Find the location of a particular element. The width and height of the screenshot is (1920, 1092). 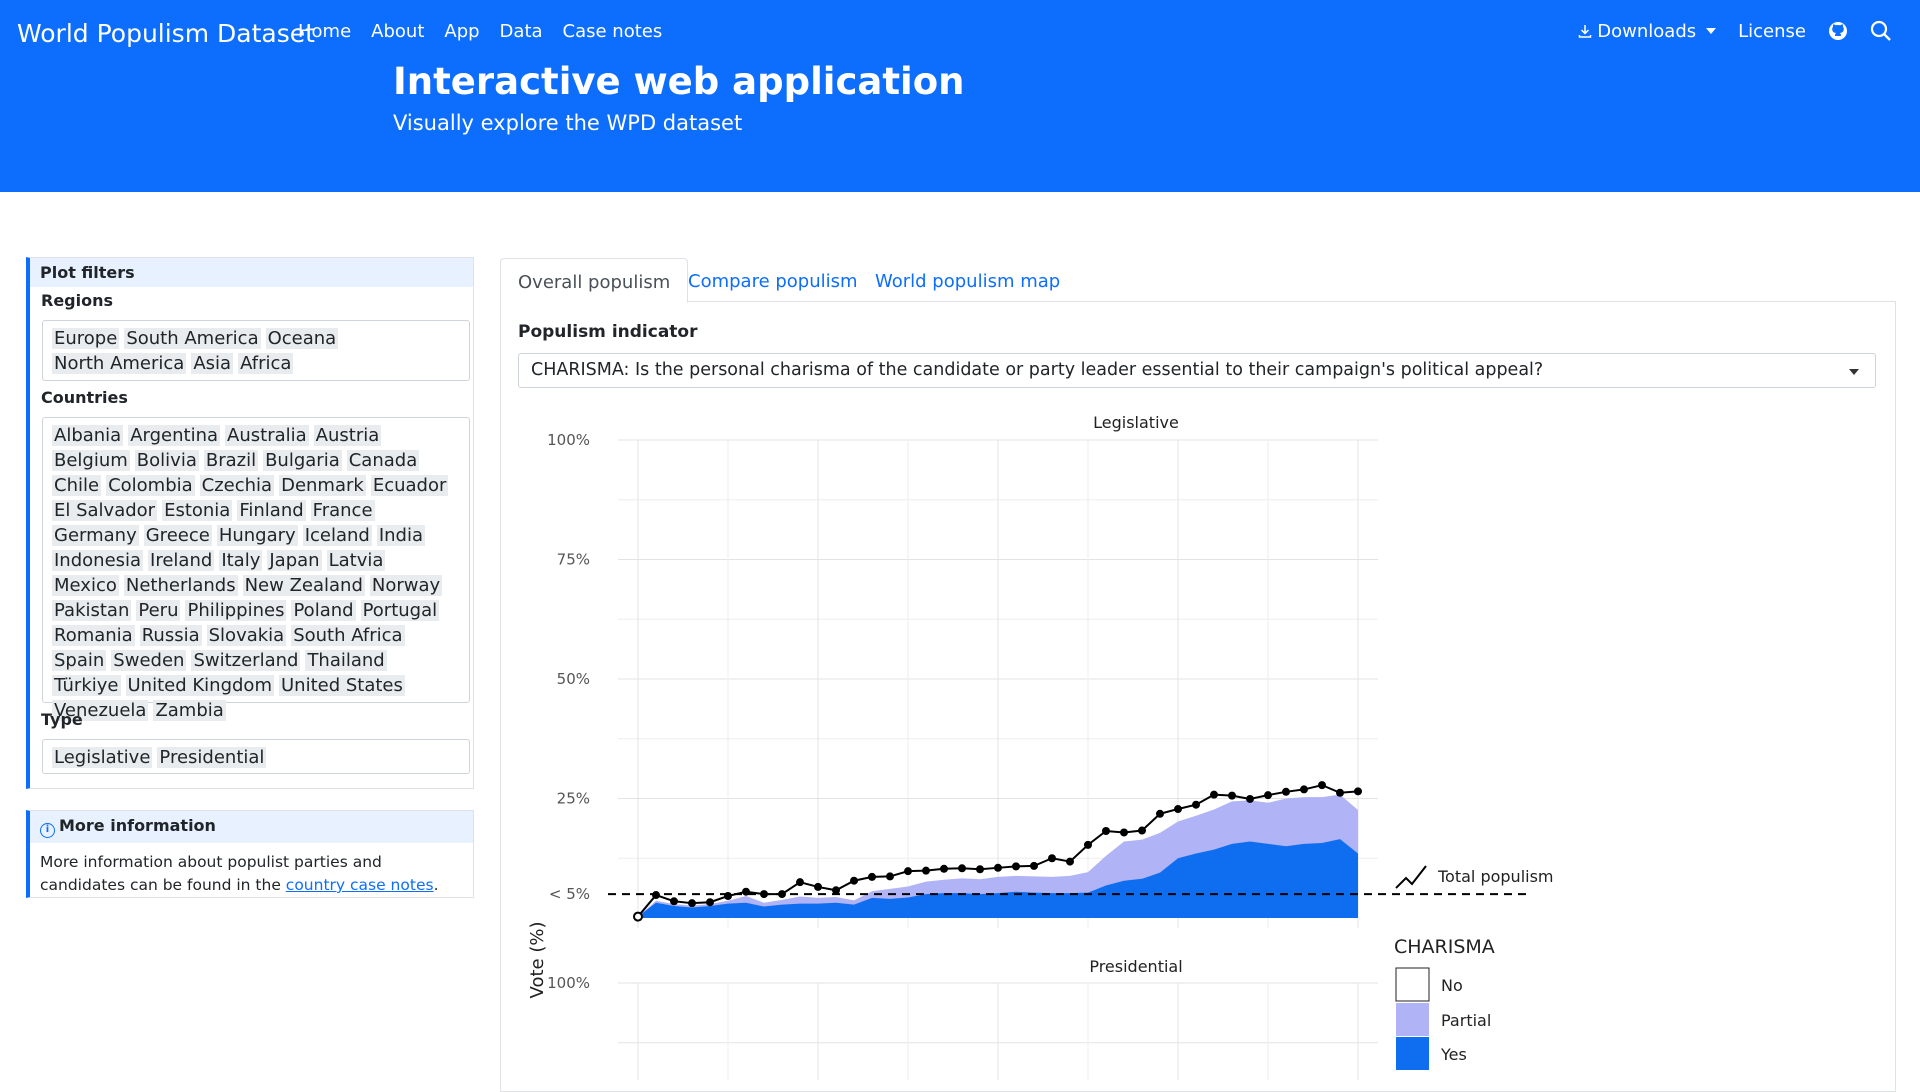

y-tick-label: < 5% is located at coordinates (569, 894).